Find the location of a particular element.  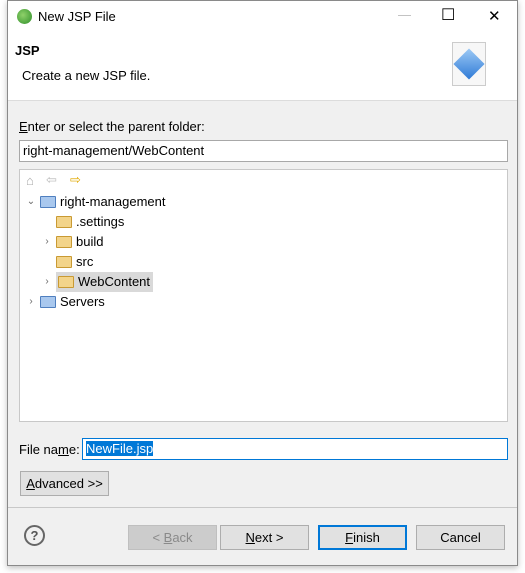

page-title: JSP is located at coordinates (27, 50).